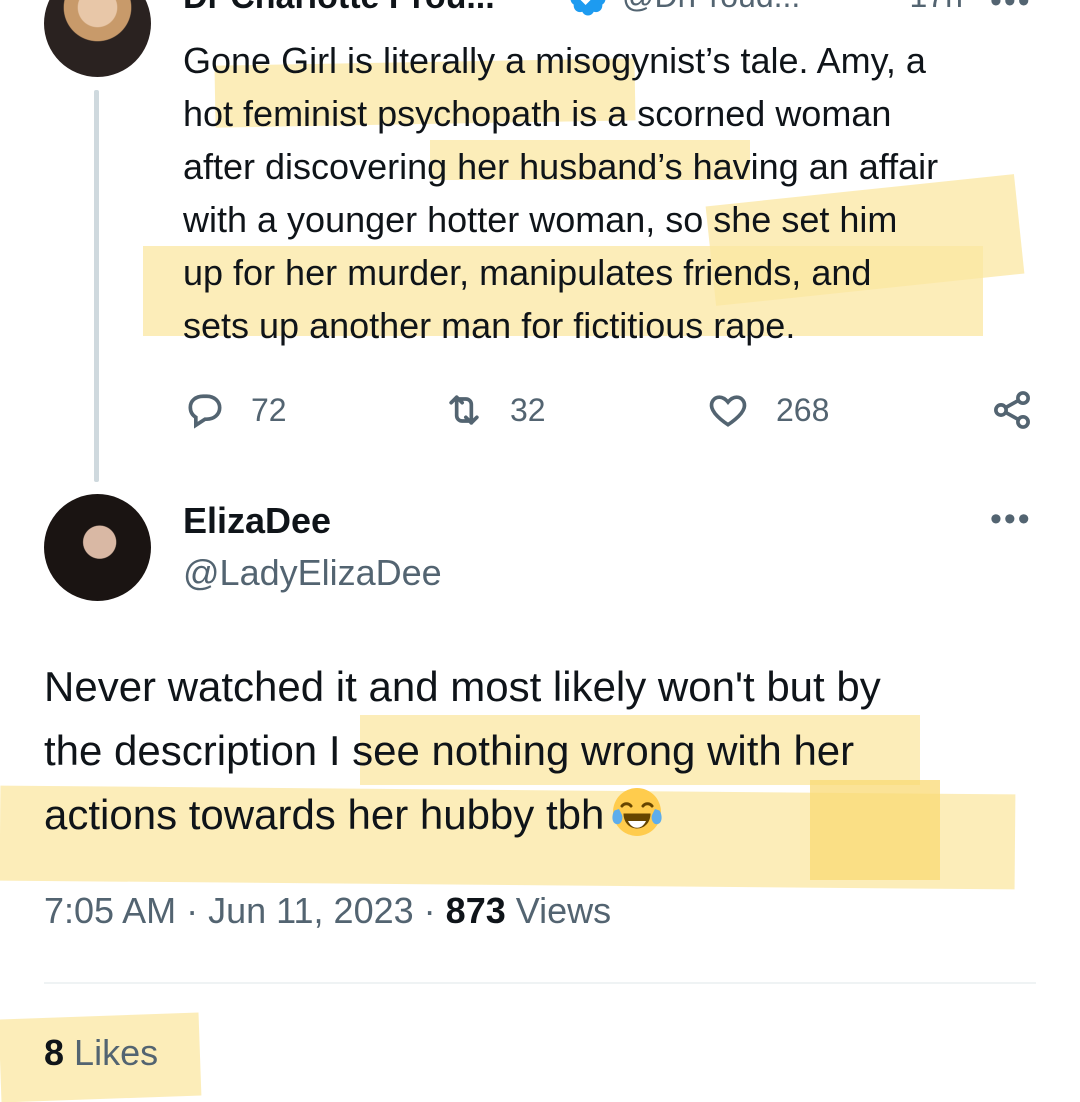 The image size is (1080, 1102). I want to click on like-count: 268, so click(803, 409).